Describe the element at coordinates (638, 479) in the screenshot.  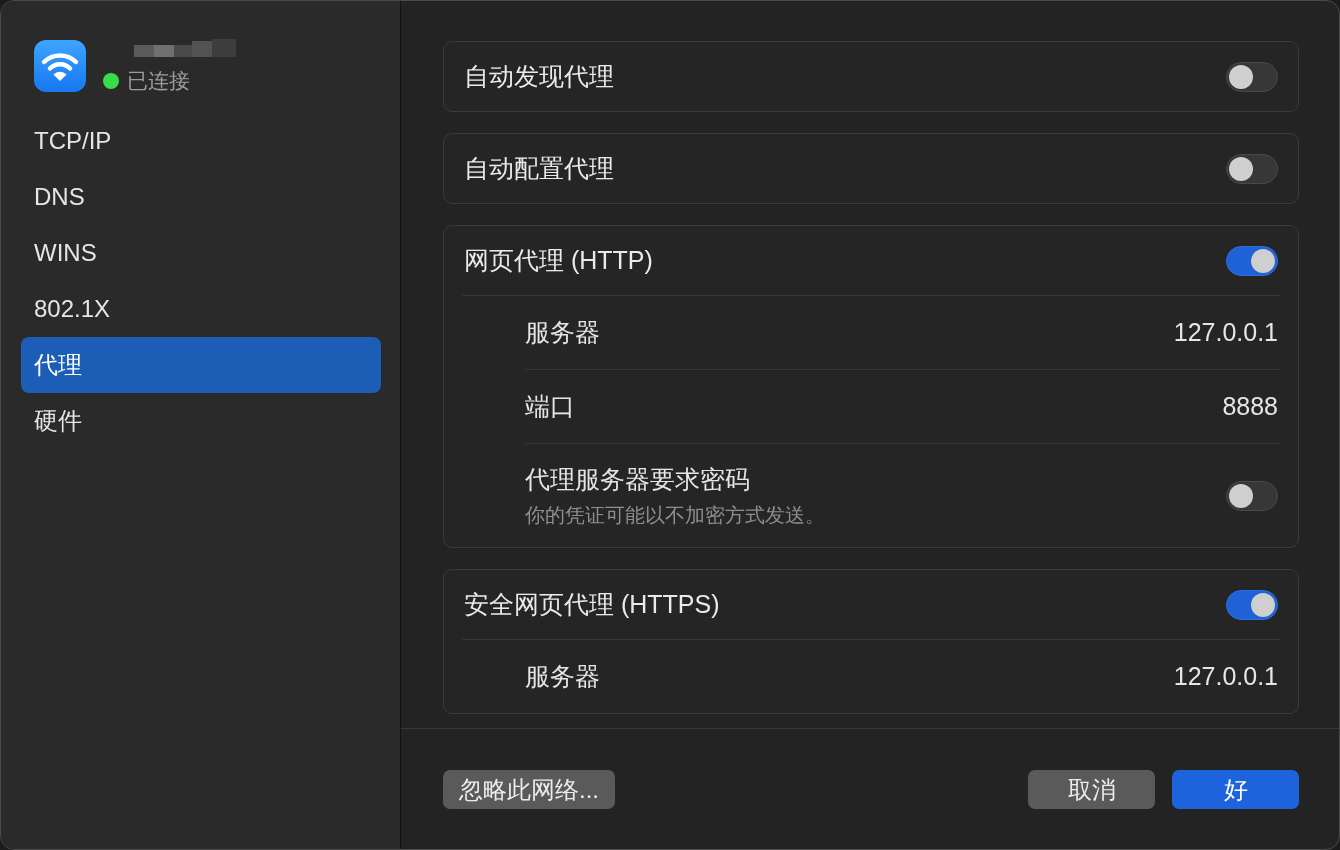
I see `field-label: 代理服务器要求密码` at that location.